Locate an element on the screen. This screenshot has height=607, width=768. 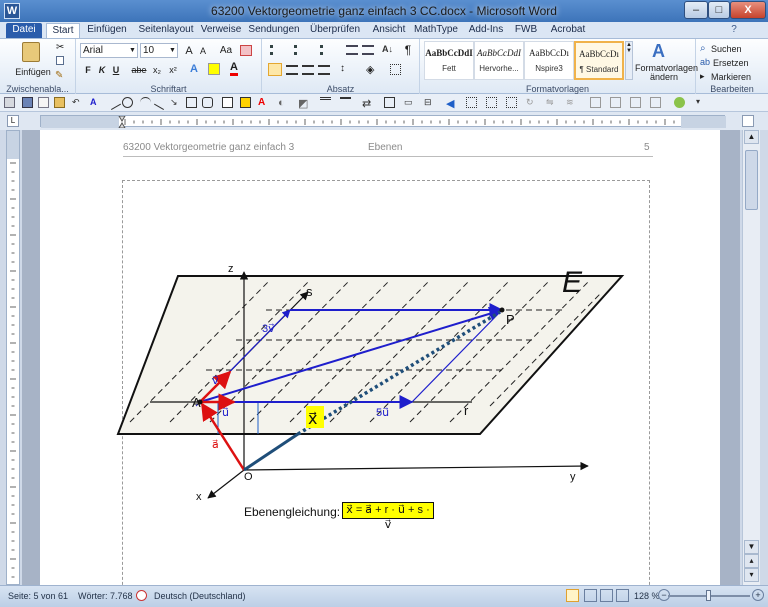
vertical-ruler is located at coordinates (13, 357).